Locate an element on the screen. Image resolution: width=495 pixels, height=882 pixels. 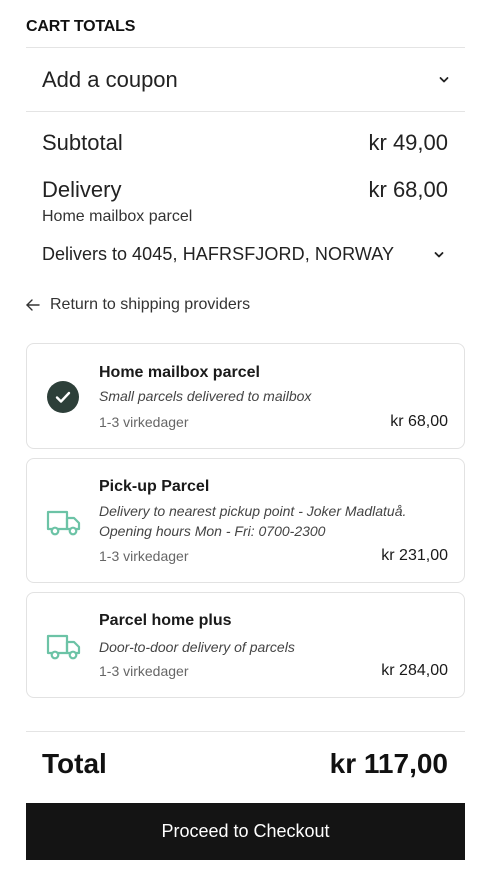
return-to-shipping-providers-link: Return to shipping providers is located at coordinates (138, 305).